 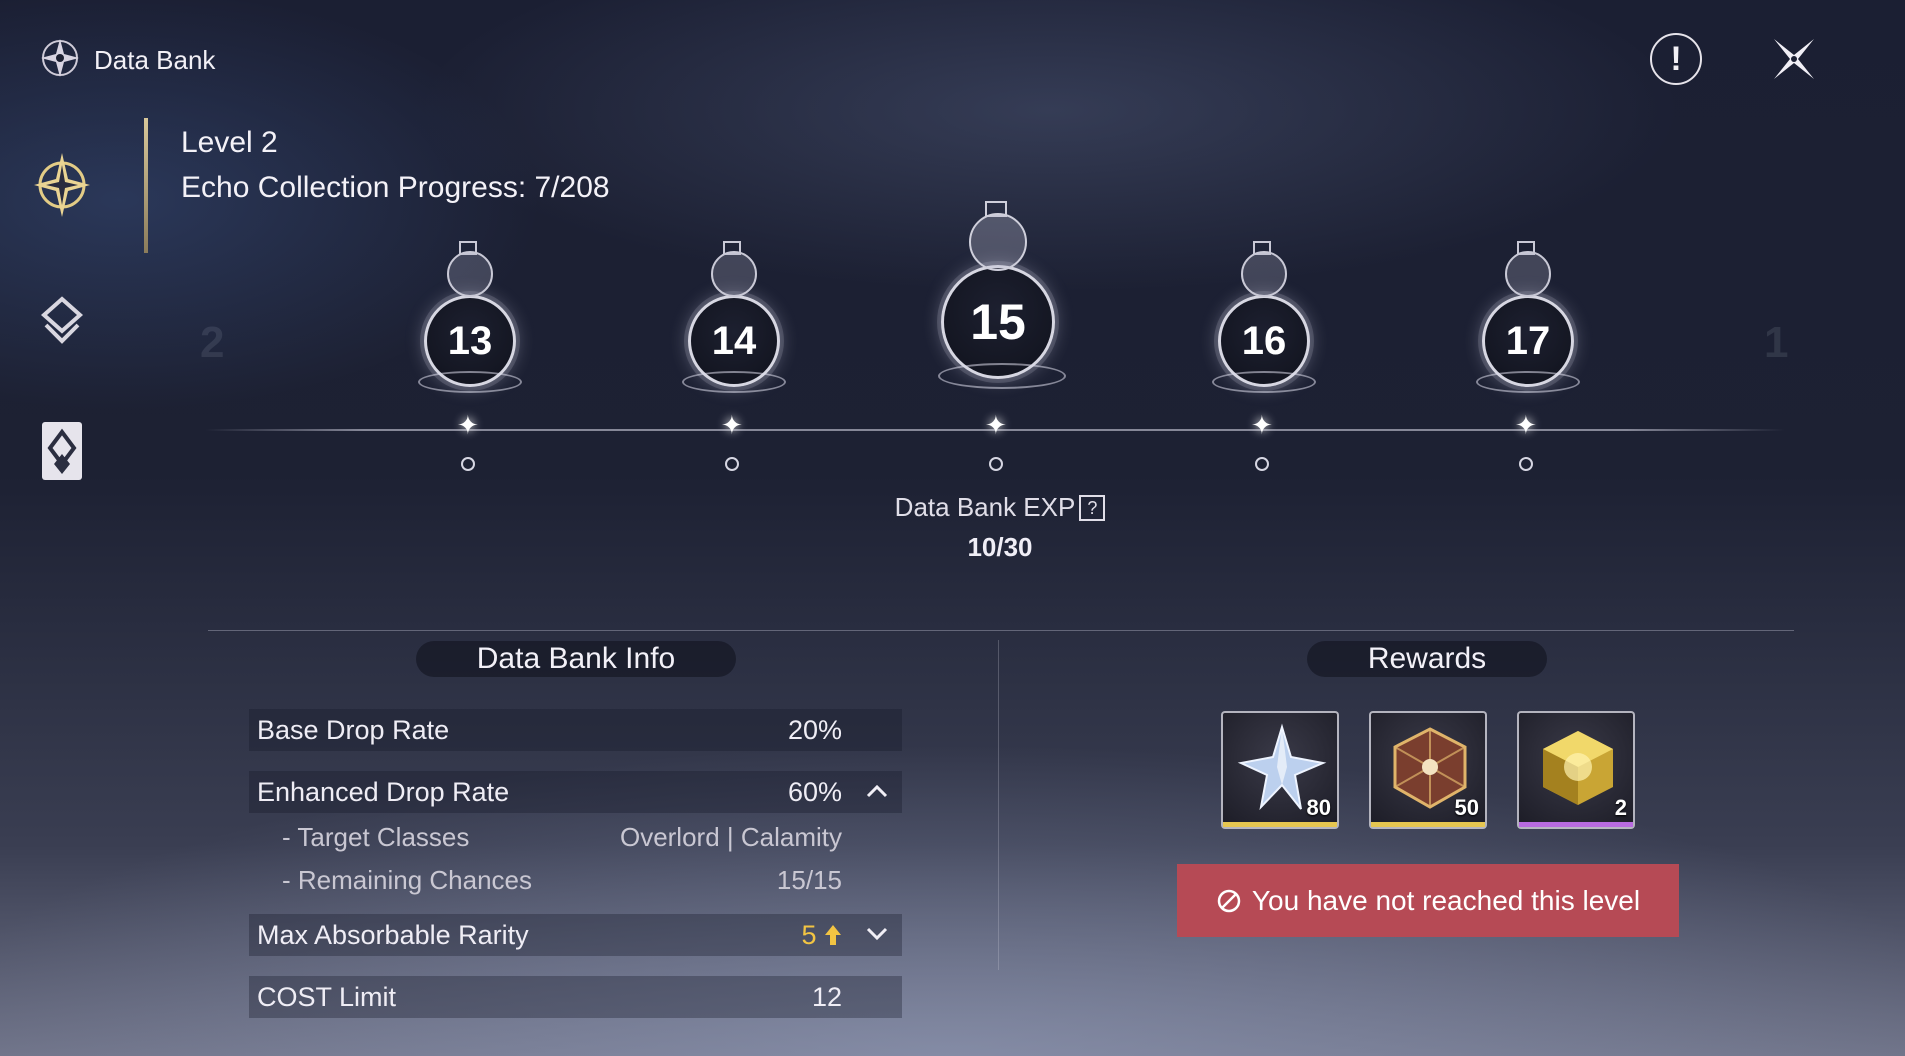 I want to click on data-bank-logo-icon, so click(x=60, y=60).